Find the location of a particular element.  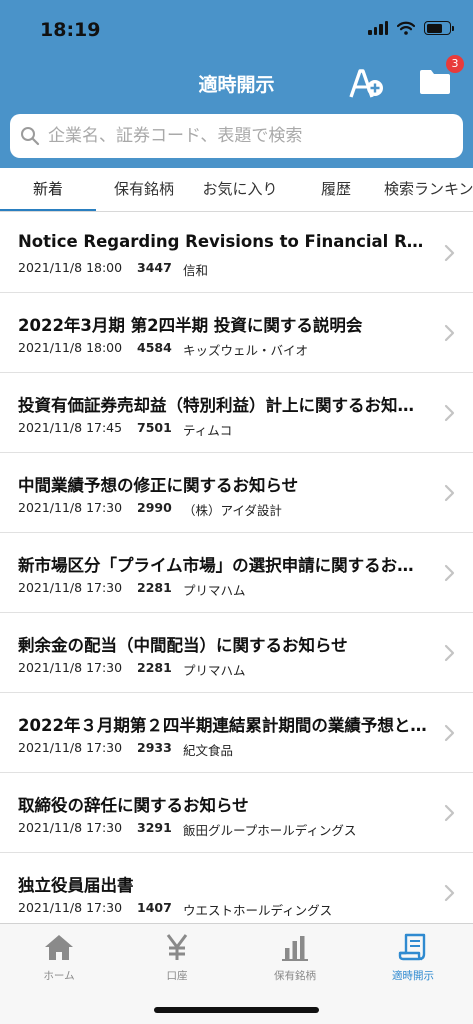

company-name: 紀文食品 is located at coordinates (208, 750).